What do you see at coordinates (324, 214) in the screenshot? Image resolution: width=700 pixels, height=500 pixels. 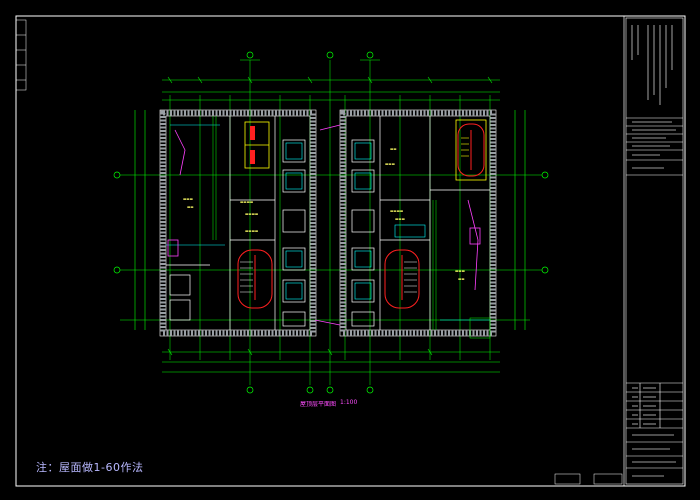 I see `room-labels: ▬▬▬▬▬ ▬▬▬▬▬▬▬▬ ▬▬▬▬ ▬▬▬▬▬▬▬ ▬▬▬▬▬ ▬▬▬▬▬` at bounding box center [324, 214].